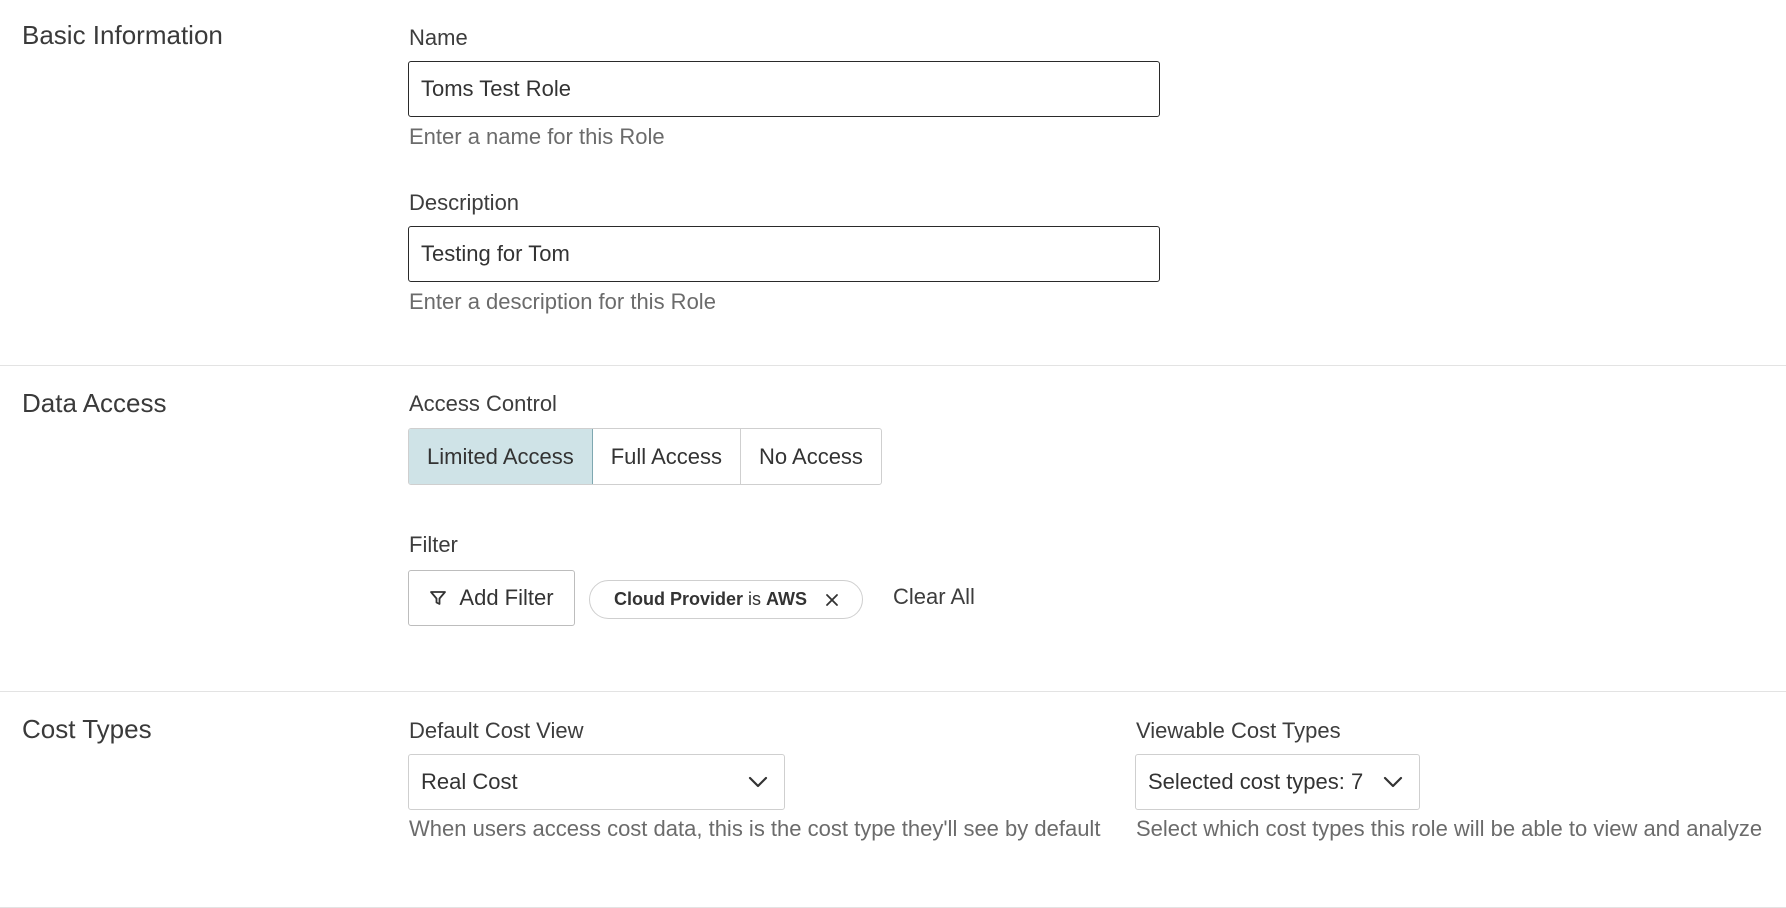 The image size is (1786, 908). Describe the element at coordinates (667, 456) in the screenshot. I see `full-access-option: Full Access` at that location.